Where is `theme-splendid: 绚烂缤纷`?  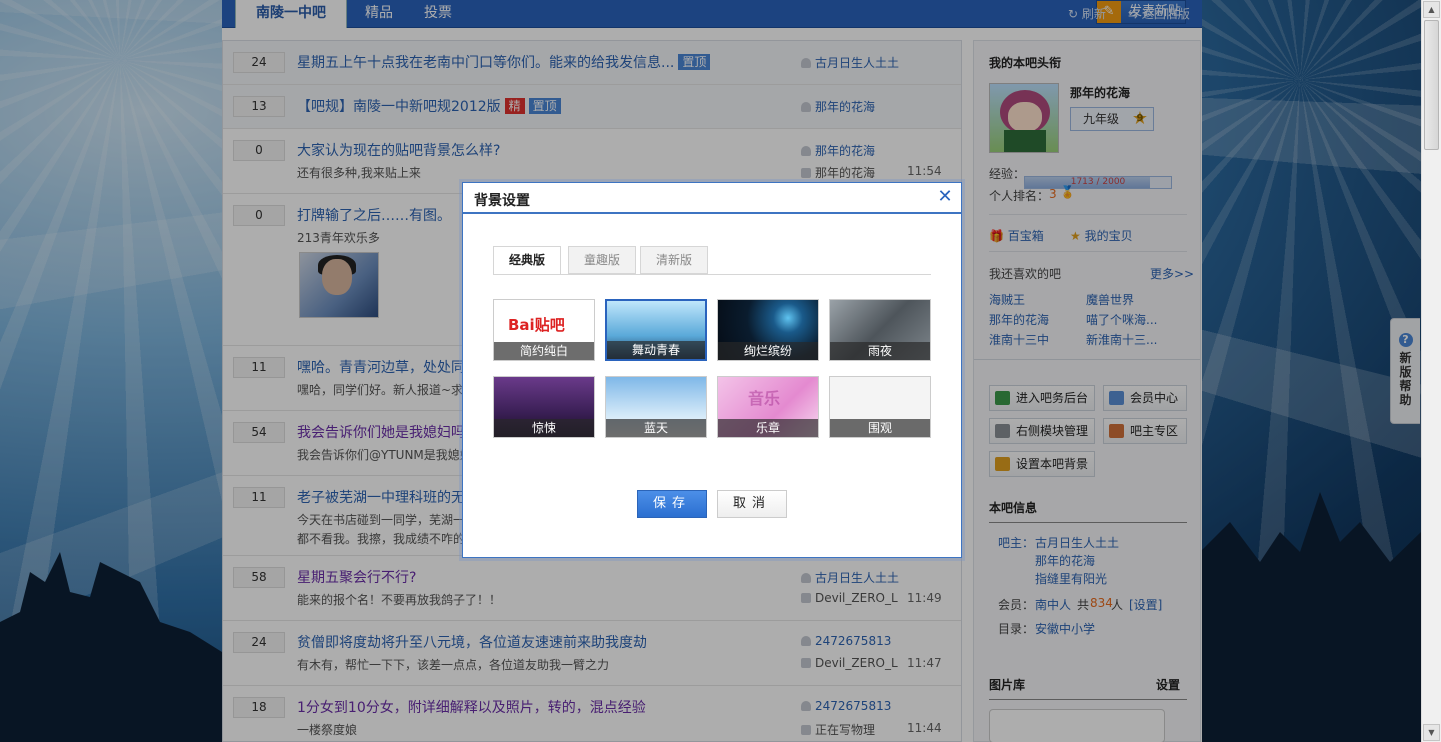 theme-splendid: 绚烂缤纷 is located at coordinates (768, 330).